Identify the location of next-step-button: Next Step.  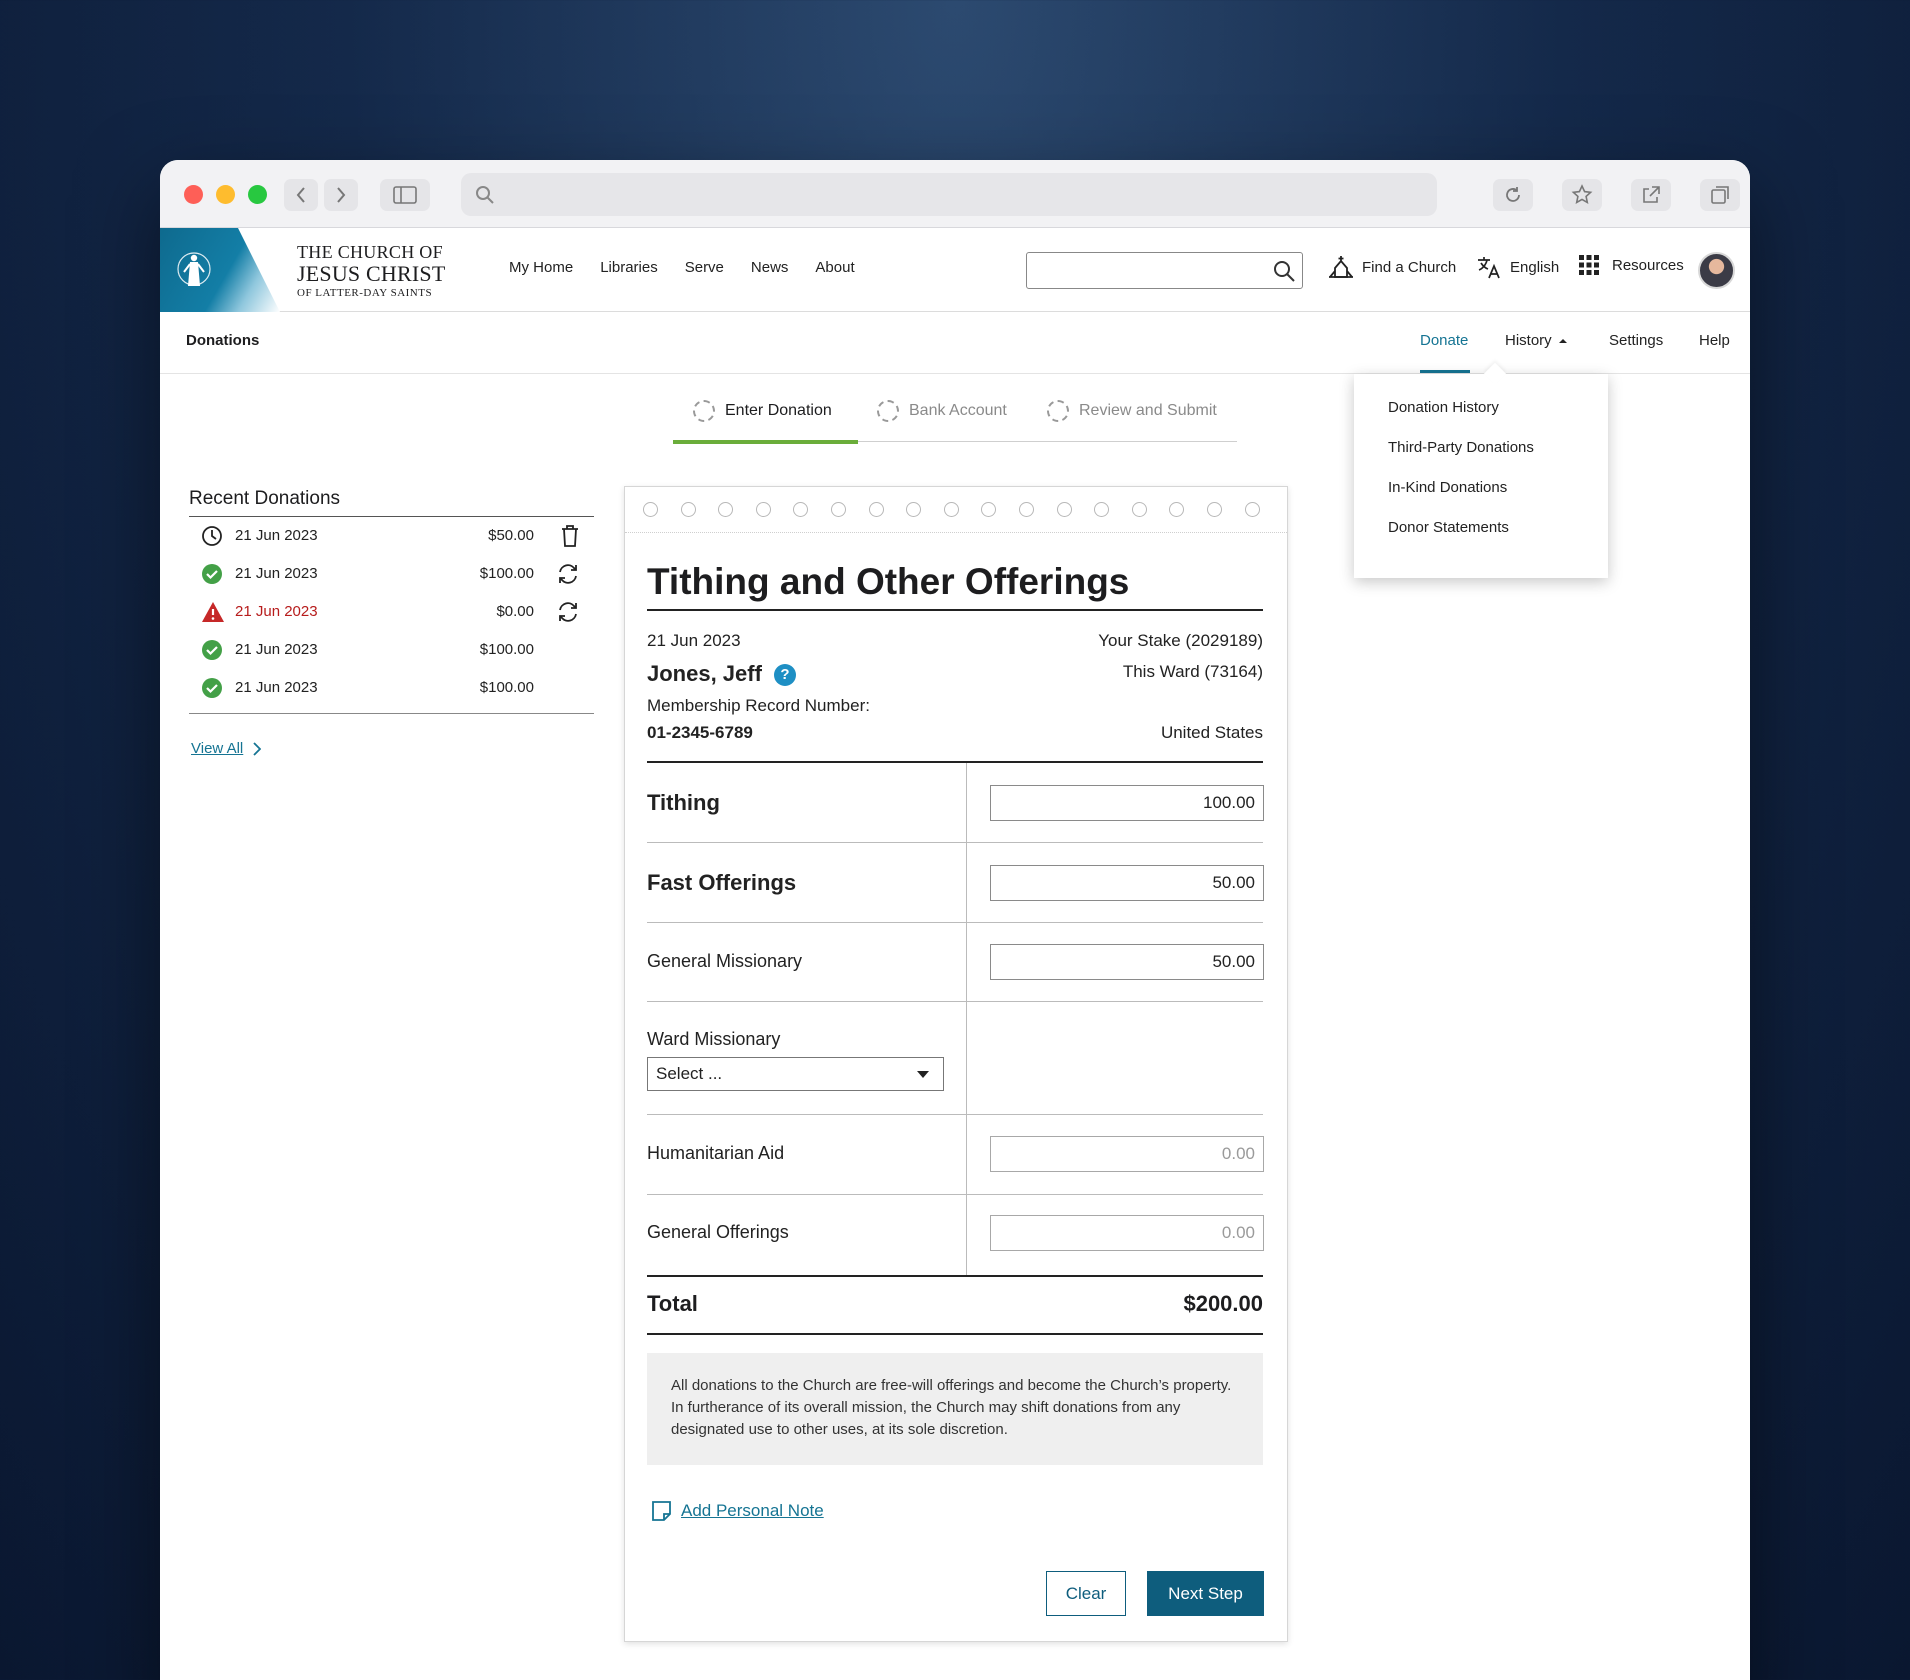
(1205, 1593).